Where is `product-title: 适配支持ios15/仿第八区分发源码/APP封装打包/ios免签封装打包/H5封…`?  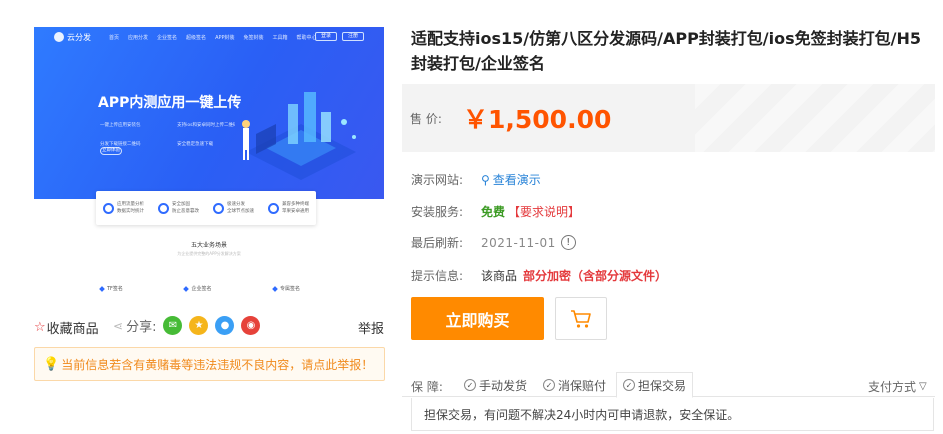
product-title: 适配支持ios15/仿第八区分发源码/APP封装打包/ios免签封装打包/H5封… is located at coordinates (666, 51).